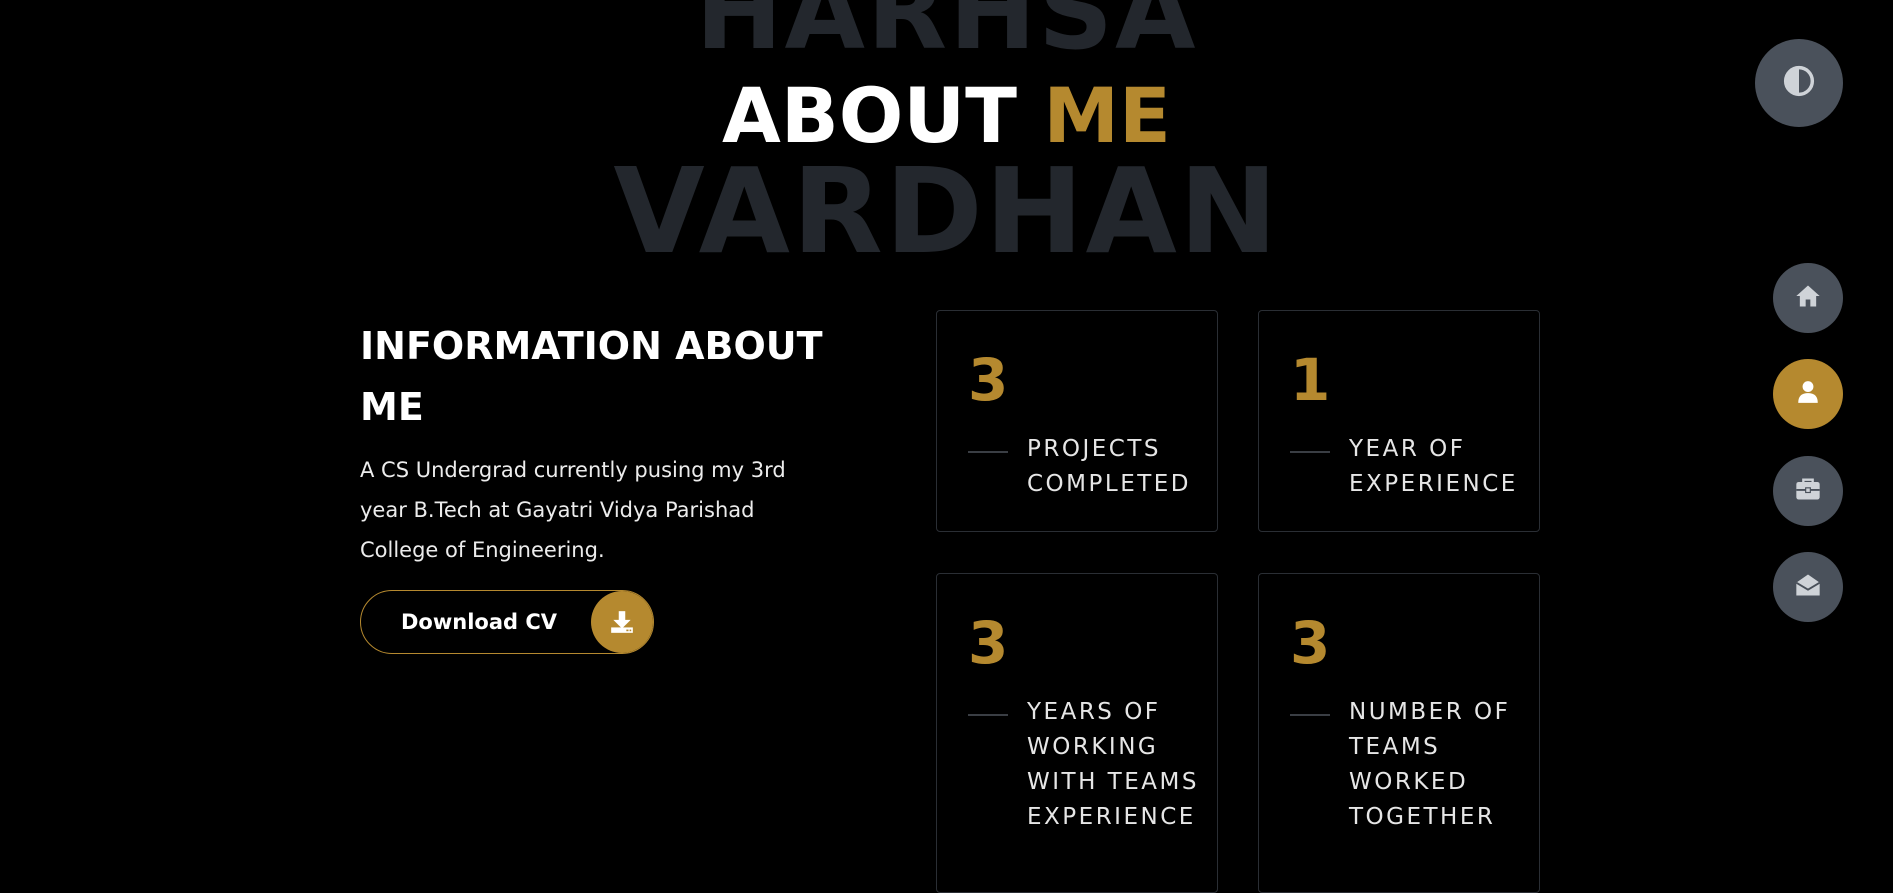  Describe the element at coordinates (869, 115) in the screenshot. I see `heading-main: ABOUT` at that location.